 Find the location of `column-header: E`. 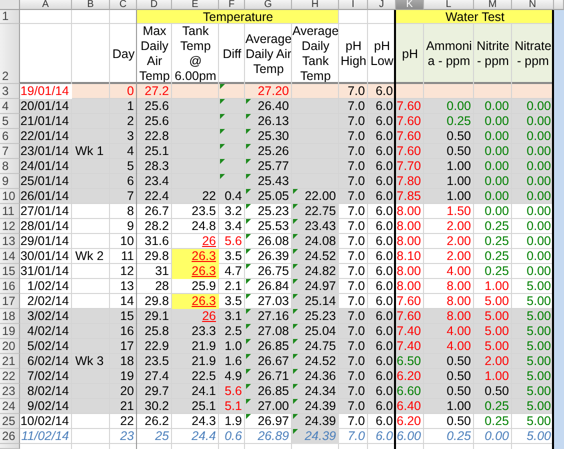

column-header: E is located at coordinates (195, 5).